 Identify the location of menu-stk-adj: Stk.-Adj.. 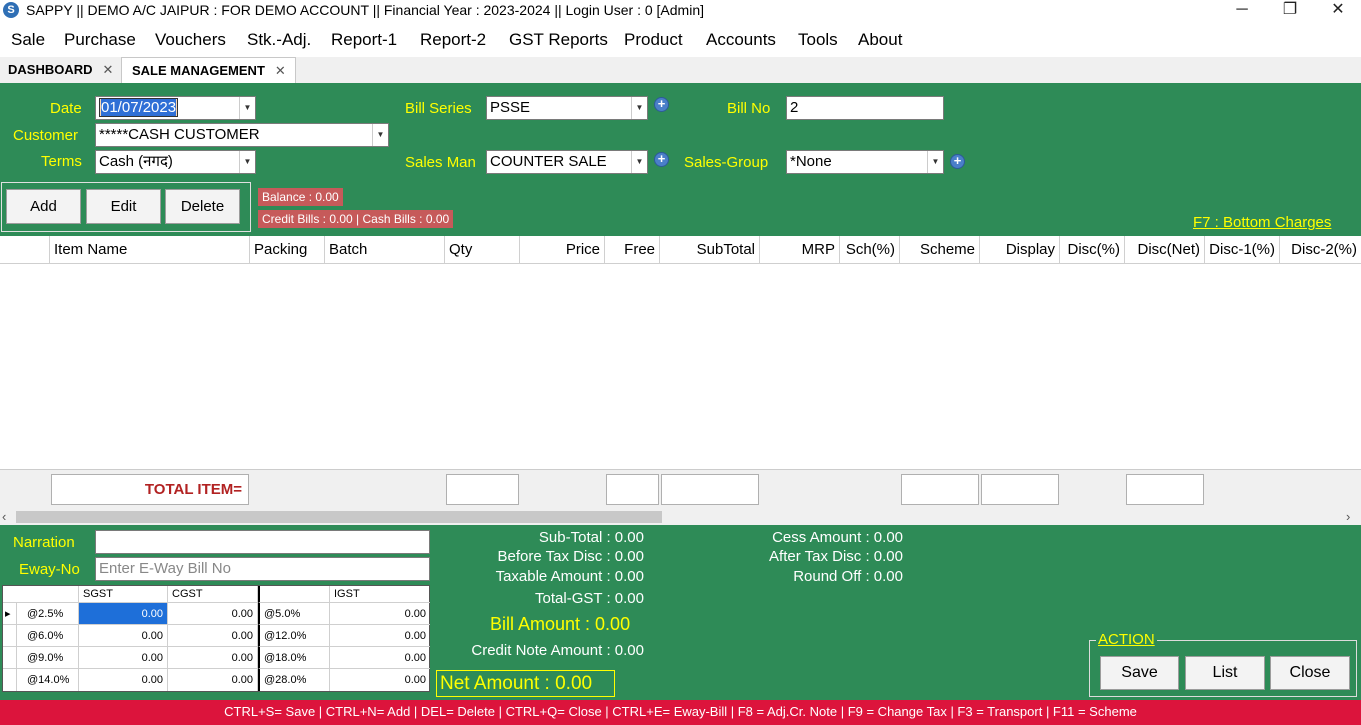
(279, 40).